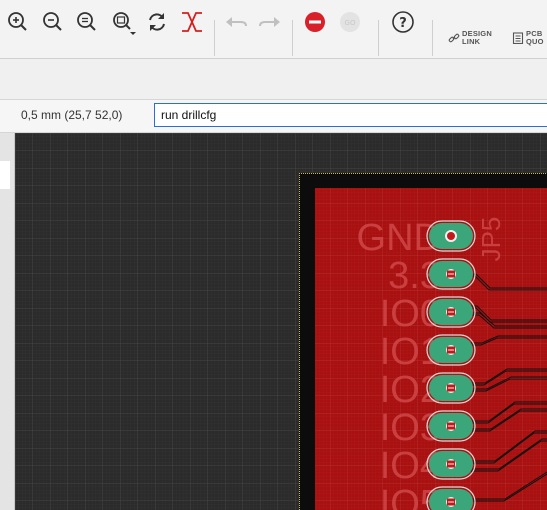 The height and width of the screenshot is (510, 547). Describe the element at coordinates (270, 22) in the screenshot. I see `redo-icon` at that location.